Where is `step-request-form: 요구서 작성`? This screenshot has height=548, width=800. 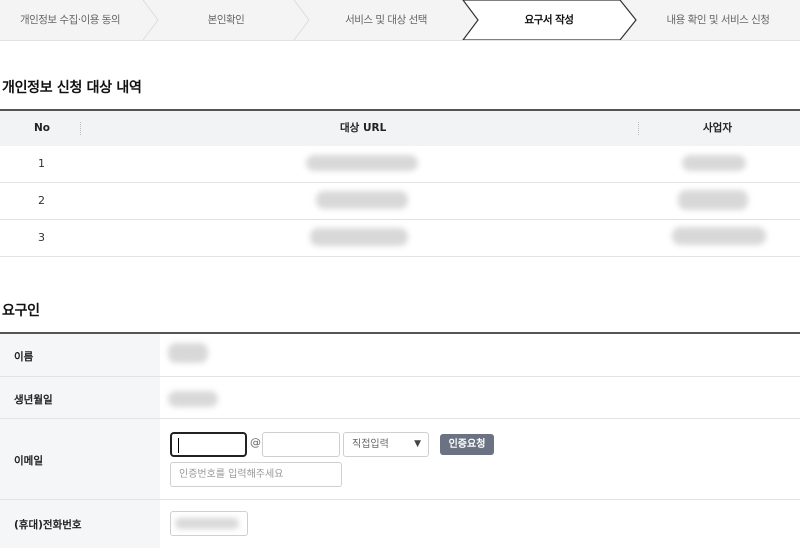 step-request-form: 요구서 작성 is located at coordinates (549, 20).